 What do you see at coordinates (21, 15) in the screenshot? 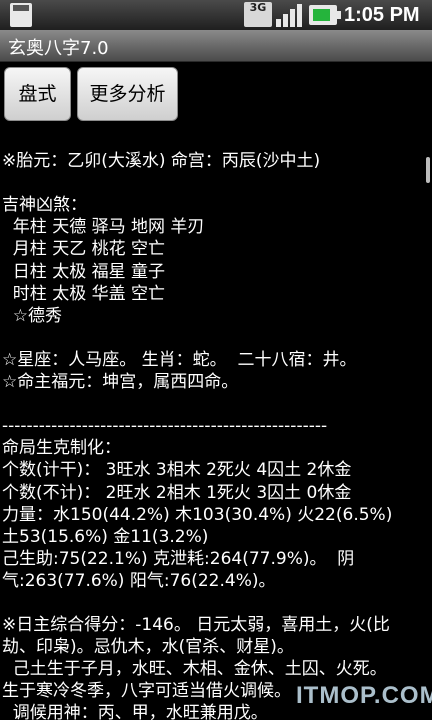
I see `sd-card-icon` at bounding box center [21, 15].